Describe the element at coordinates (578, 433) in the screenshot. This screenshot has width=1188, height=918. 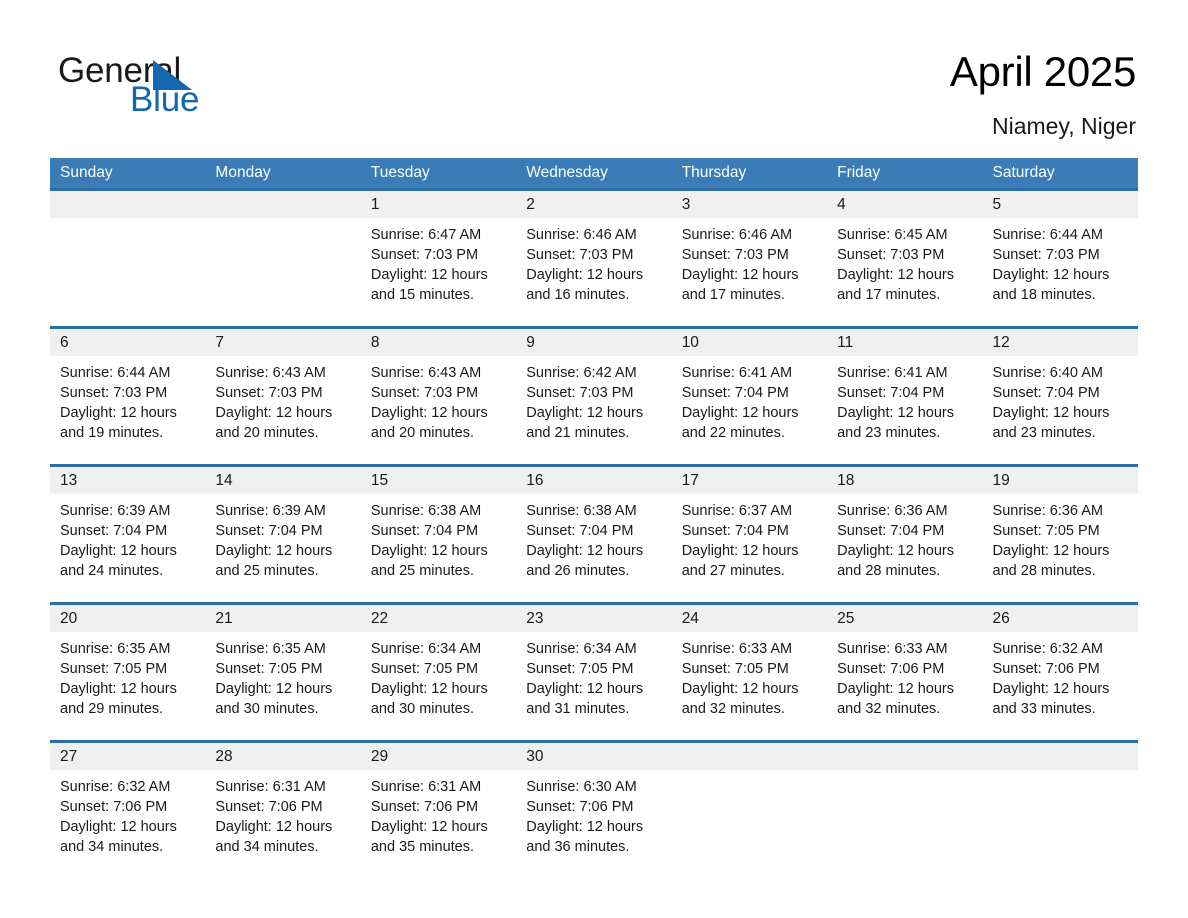
I see `daylight-text-cont: and 21 minutes.` at that location.